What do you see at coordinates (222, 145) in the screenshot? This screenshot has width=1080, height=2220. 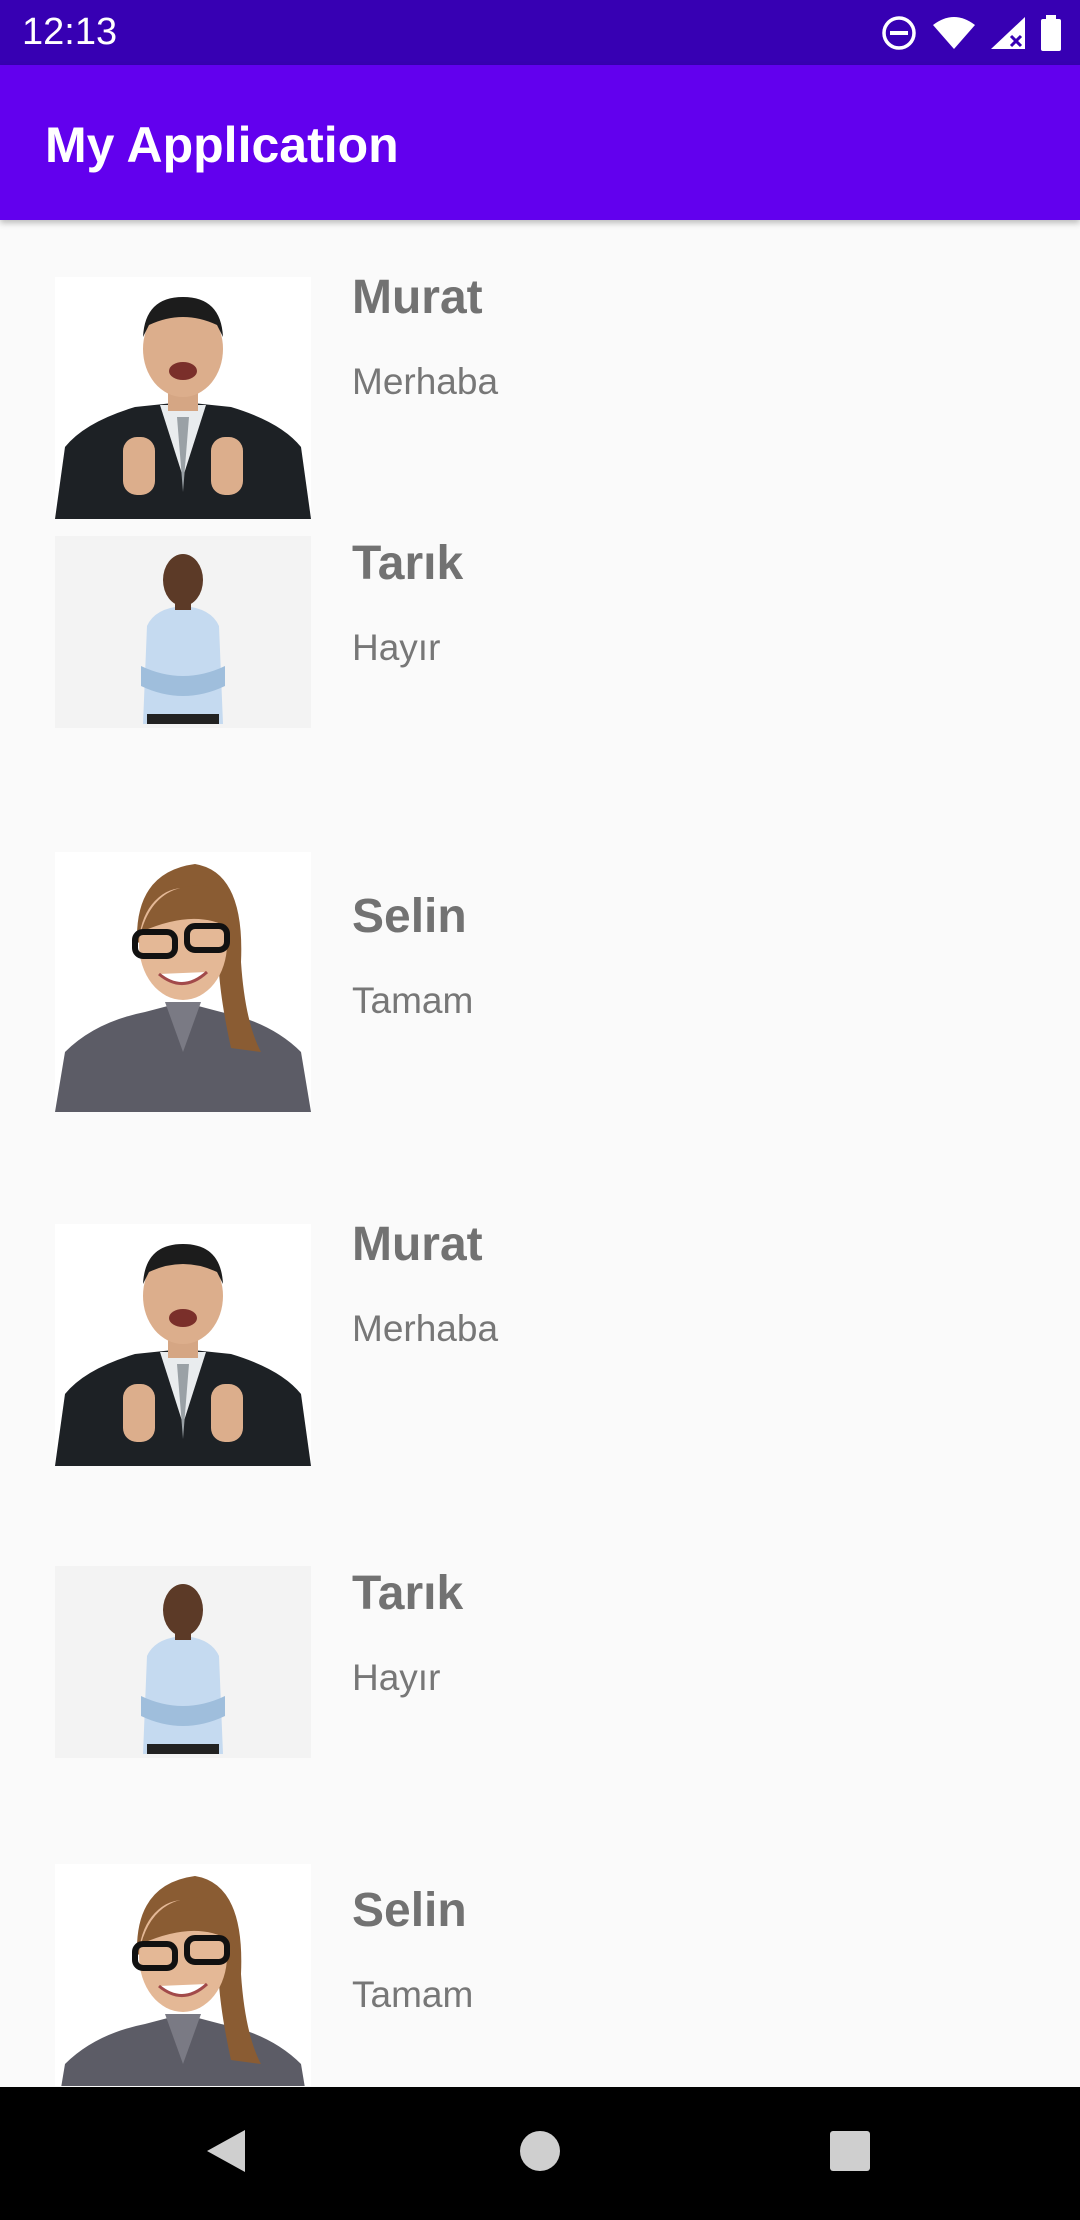 I see `app-title: My Application` at bounding box center [222, 145].